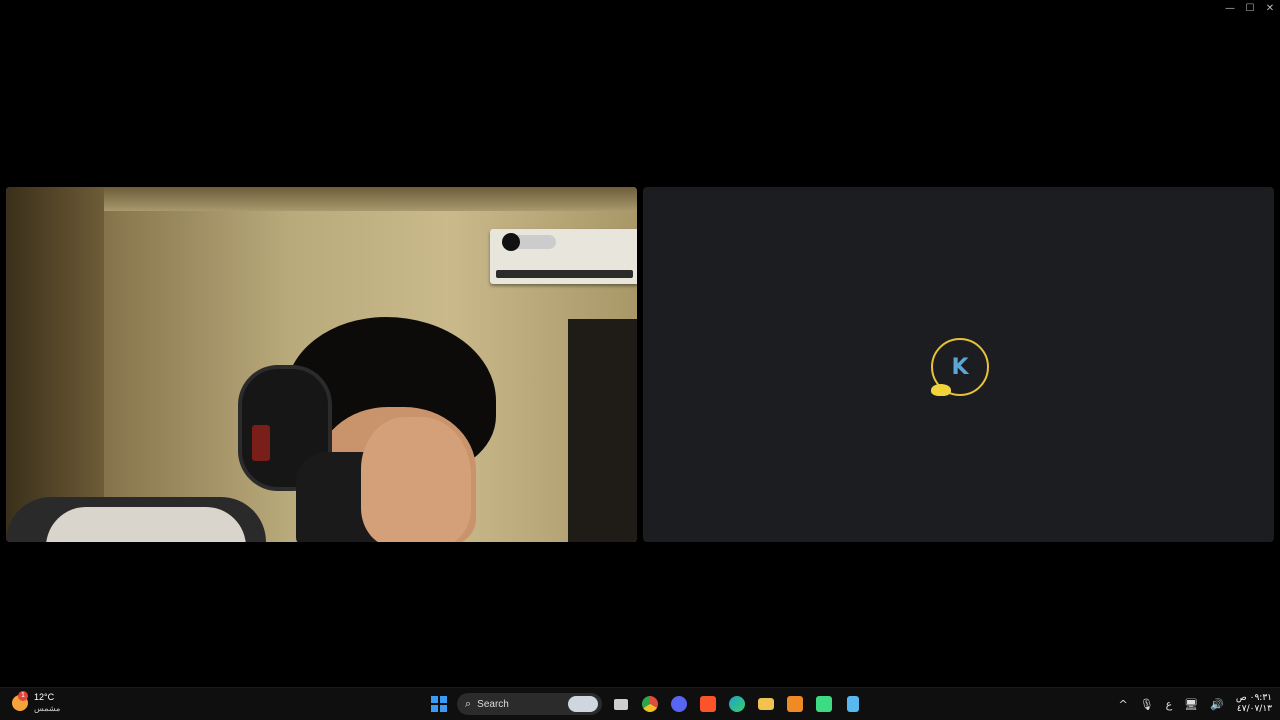 The height and width of the screenshot is (720, 1280). Describe the element at coordinates (583, 704) in the screenshot. I see `search-highlight-icon` at that location.